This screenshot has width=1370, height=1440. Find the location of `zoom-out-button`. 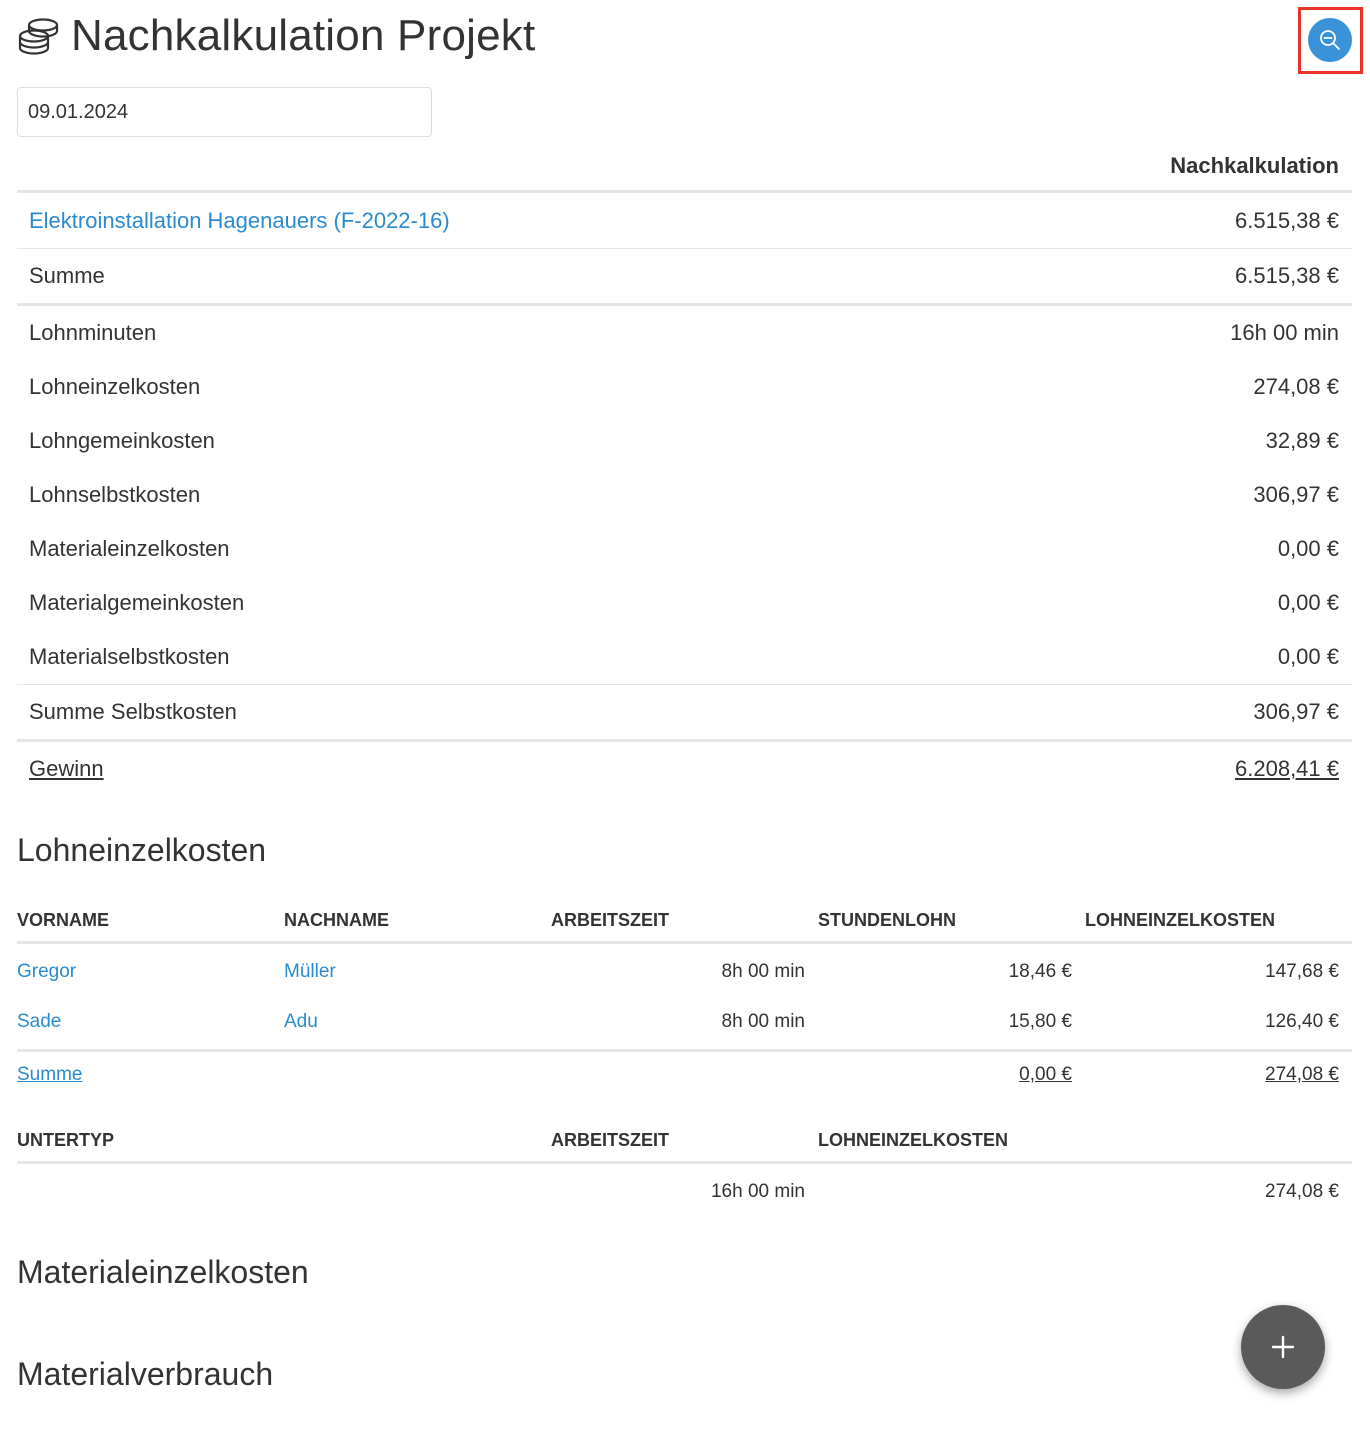

zoom-out-button is located at coordinates (1330, 40).